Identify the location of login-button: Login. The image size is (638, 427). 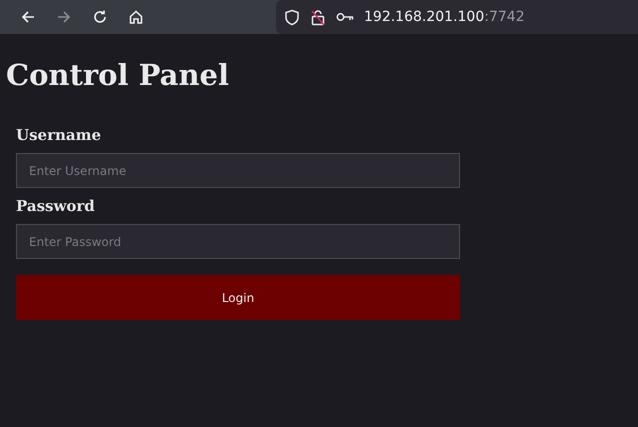
(238, 297).